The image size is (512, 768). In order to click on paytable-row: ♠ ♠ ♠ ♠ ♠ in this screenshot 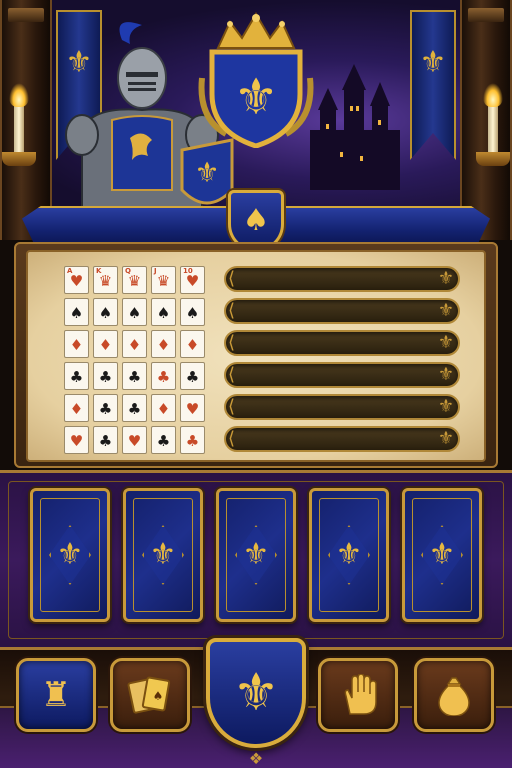, I will do `click(134, 312)`.